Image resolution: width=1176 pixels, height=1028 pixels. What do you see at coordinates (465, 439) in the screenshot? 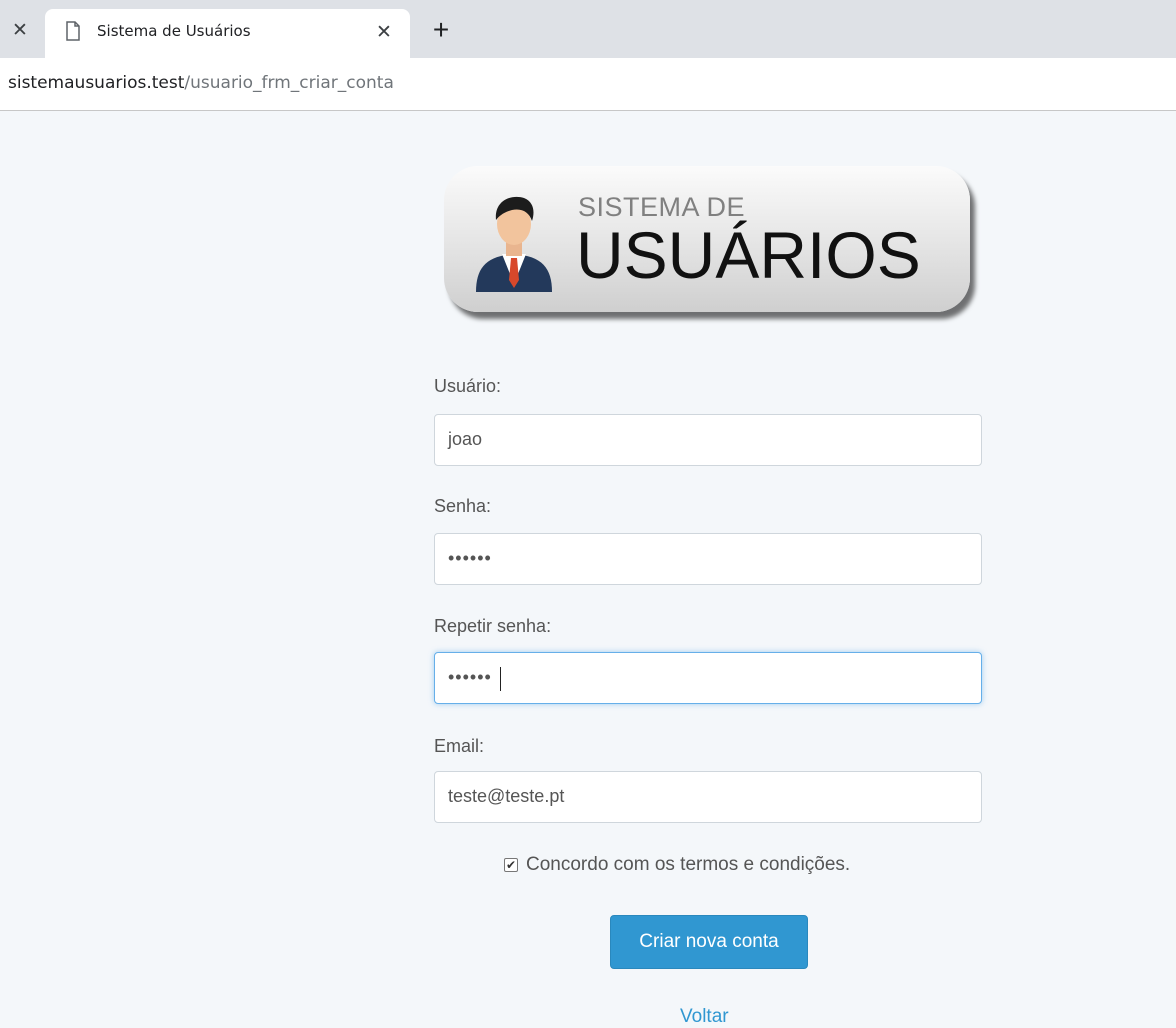
I see `user-input-value: joao` at bounding box center [465, 439].